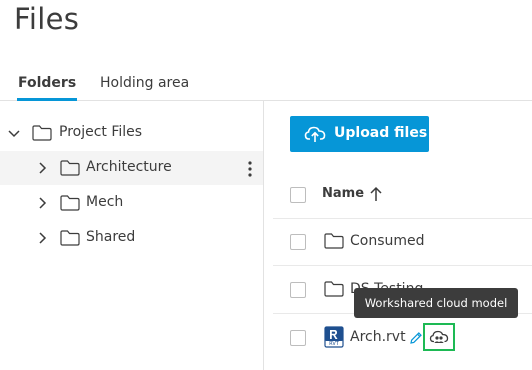  I want to click on tab-bar: Folders Holding area, so click(266, 85).